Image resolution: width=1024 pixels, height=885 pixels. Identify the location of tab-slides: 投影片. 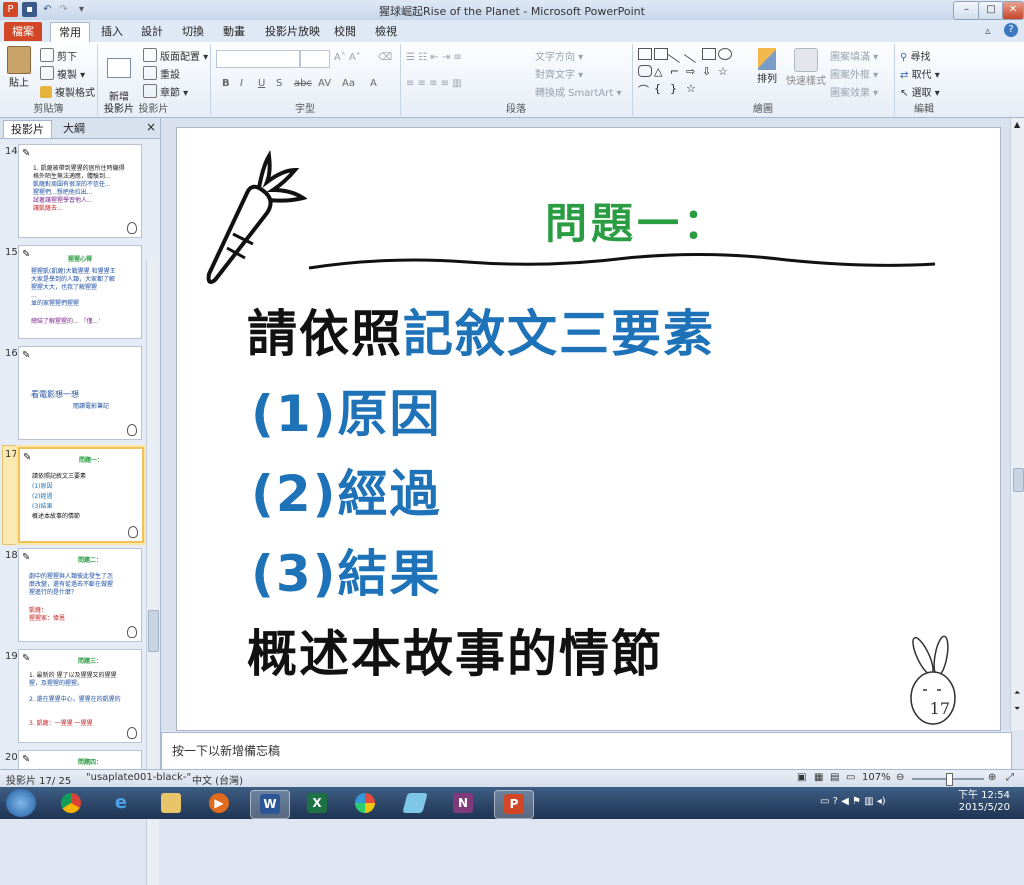
(27, 129).